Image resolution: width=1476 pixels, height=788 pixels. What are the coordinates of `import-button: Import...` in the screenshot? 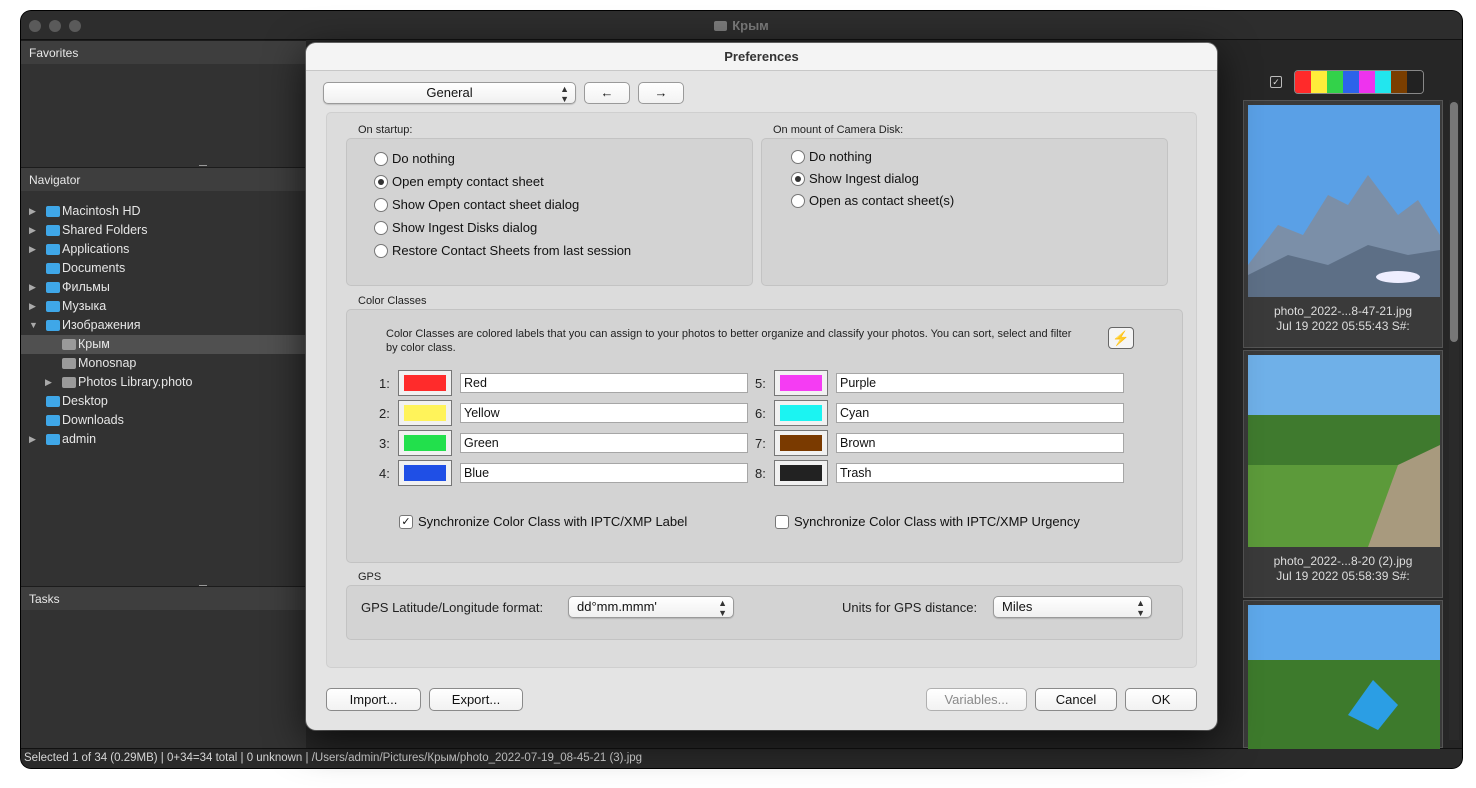 It's located at (373, 699).